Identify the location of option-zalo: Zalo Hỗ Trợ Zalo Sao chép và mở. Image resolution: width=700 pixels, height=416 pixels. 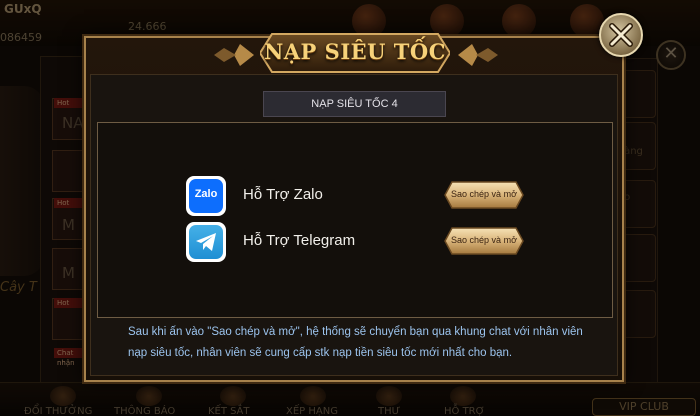
(356, 196).